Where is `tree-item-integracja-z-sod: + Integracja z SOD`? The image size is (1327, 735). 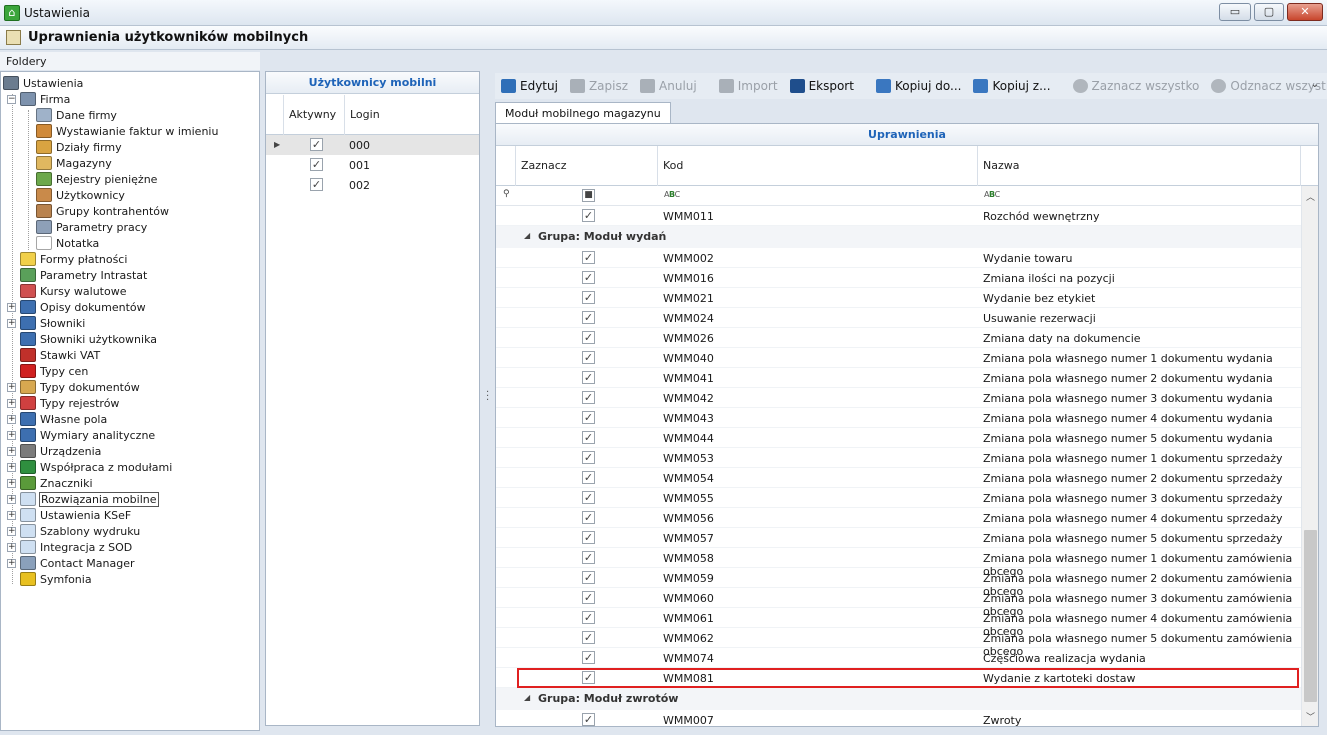
tree-item-integracja-z-sod: + Integracja z SOD is located at coordinates (70, 547).